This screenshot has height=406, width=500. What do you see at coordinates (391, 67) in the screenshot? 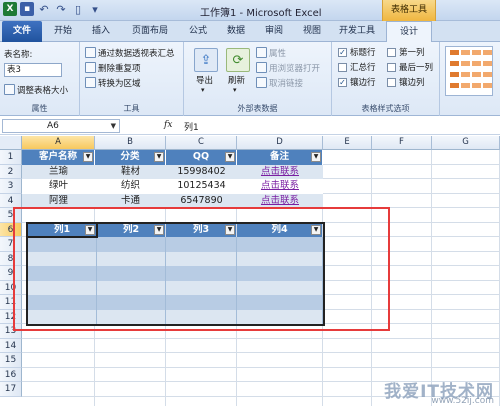
I see `last-column-checkbox` at bounding box center [391, 67].